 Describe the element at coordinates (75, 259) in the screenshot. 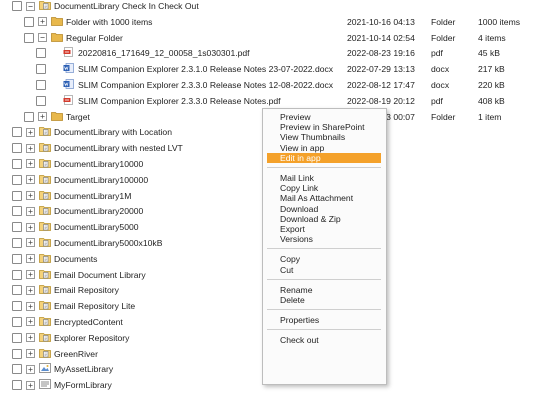

I see `item-label: Documents` at that location.